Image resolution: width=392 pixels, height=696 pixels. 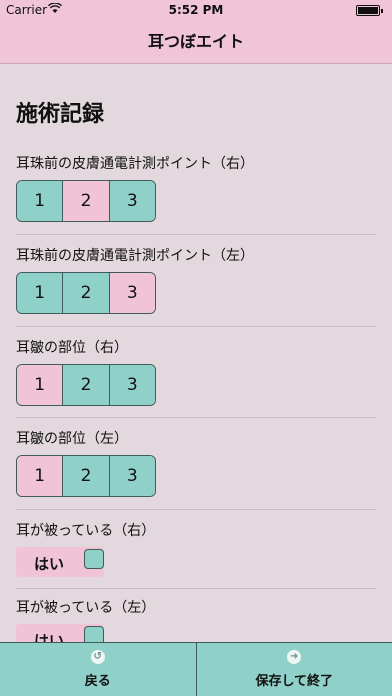 I want to click on item-label: 耳が被っている（左）, so click(x=86, y=608).